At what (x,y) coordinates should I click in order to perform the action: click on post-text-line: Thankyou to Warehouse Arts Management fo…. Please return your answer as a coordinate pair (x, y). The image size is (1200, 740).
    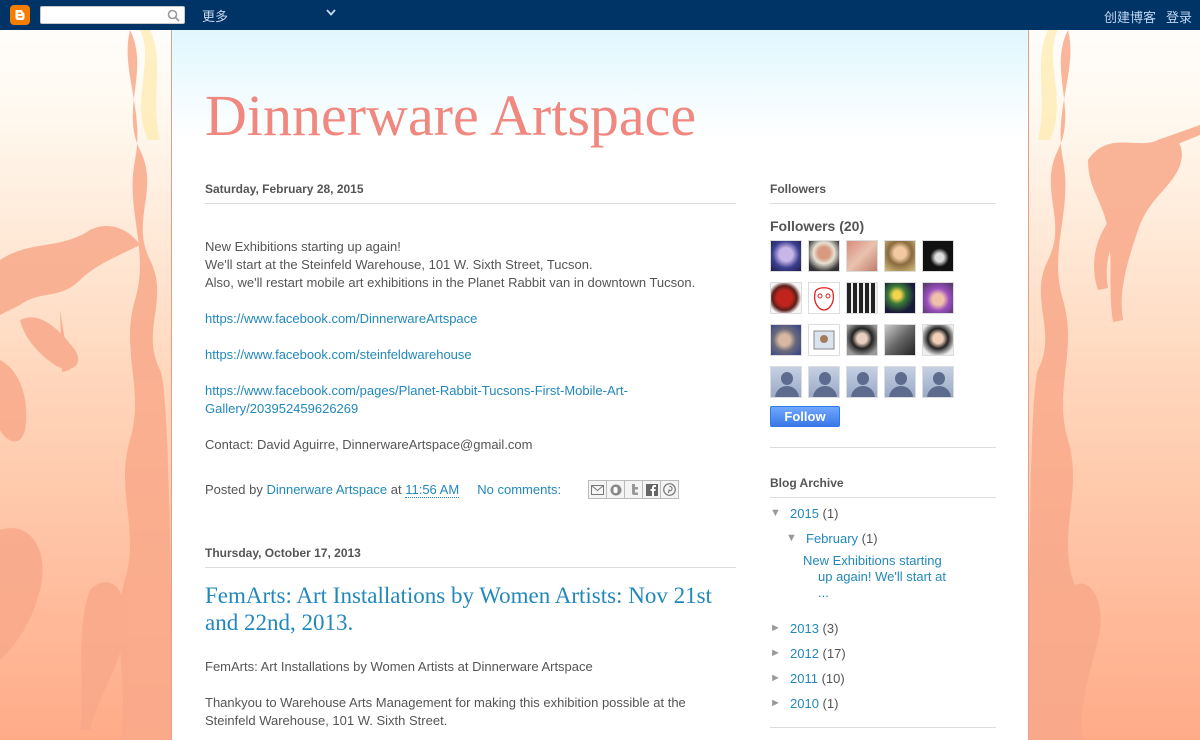
    Looking at the image, I should click on (445, 702).